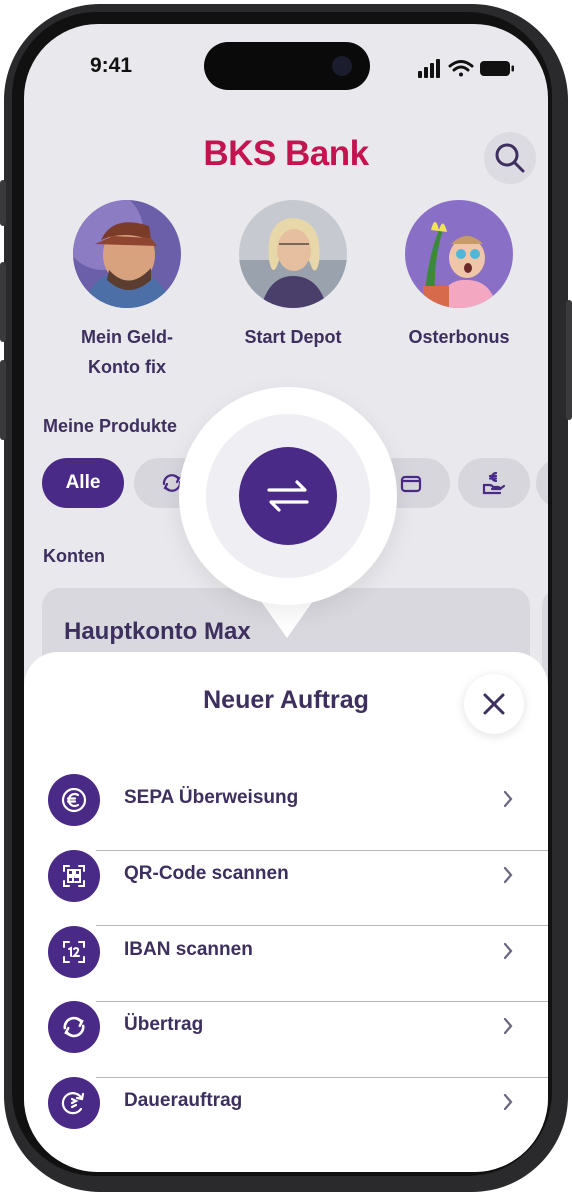  I want to click on story-label: Osterbonus, so click(459, 337).